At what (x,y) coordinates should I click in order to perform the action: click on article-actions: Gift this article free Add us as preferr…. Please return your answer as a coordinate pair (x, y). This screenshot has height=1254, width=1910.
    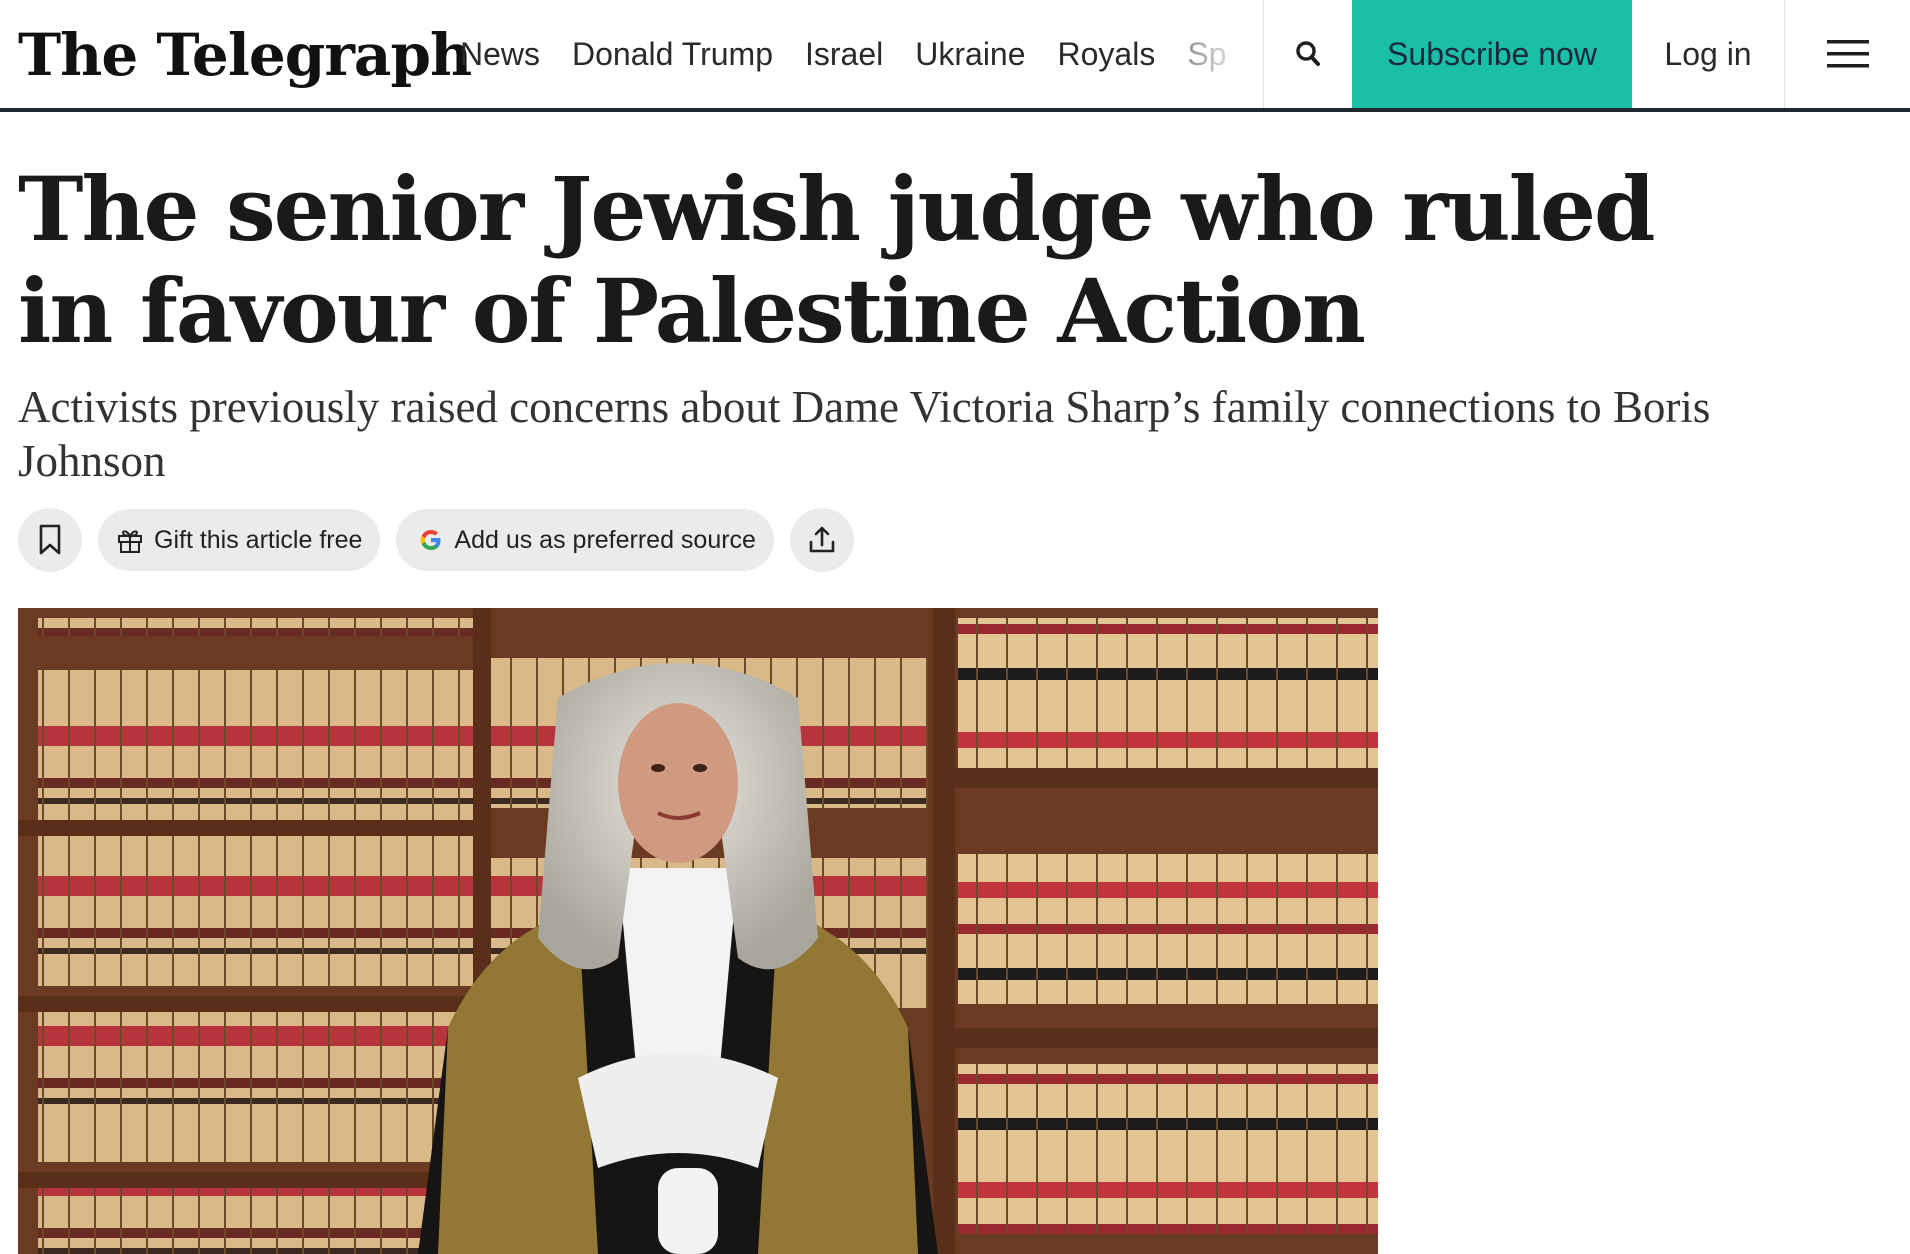
    Looking at the image, I should click on (436, 540).